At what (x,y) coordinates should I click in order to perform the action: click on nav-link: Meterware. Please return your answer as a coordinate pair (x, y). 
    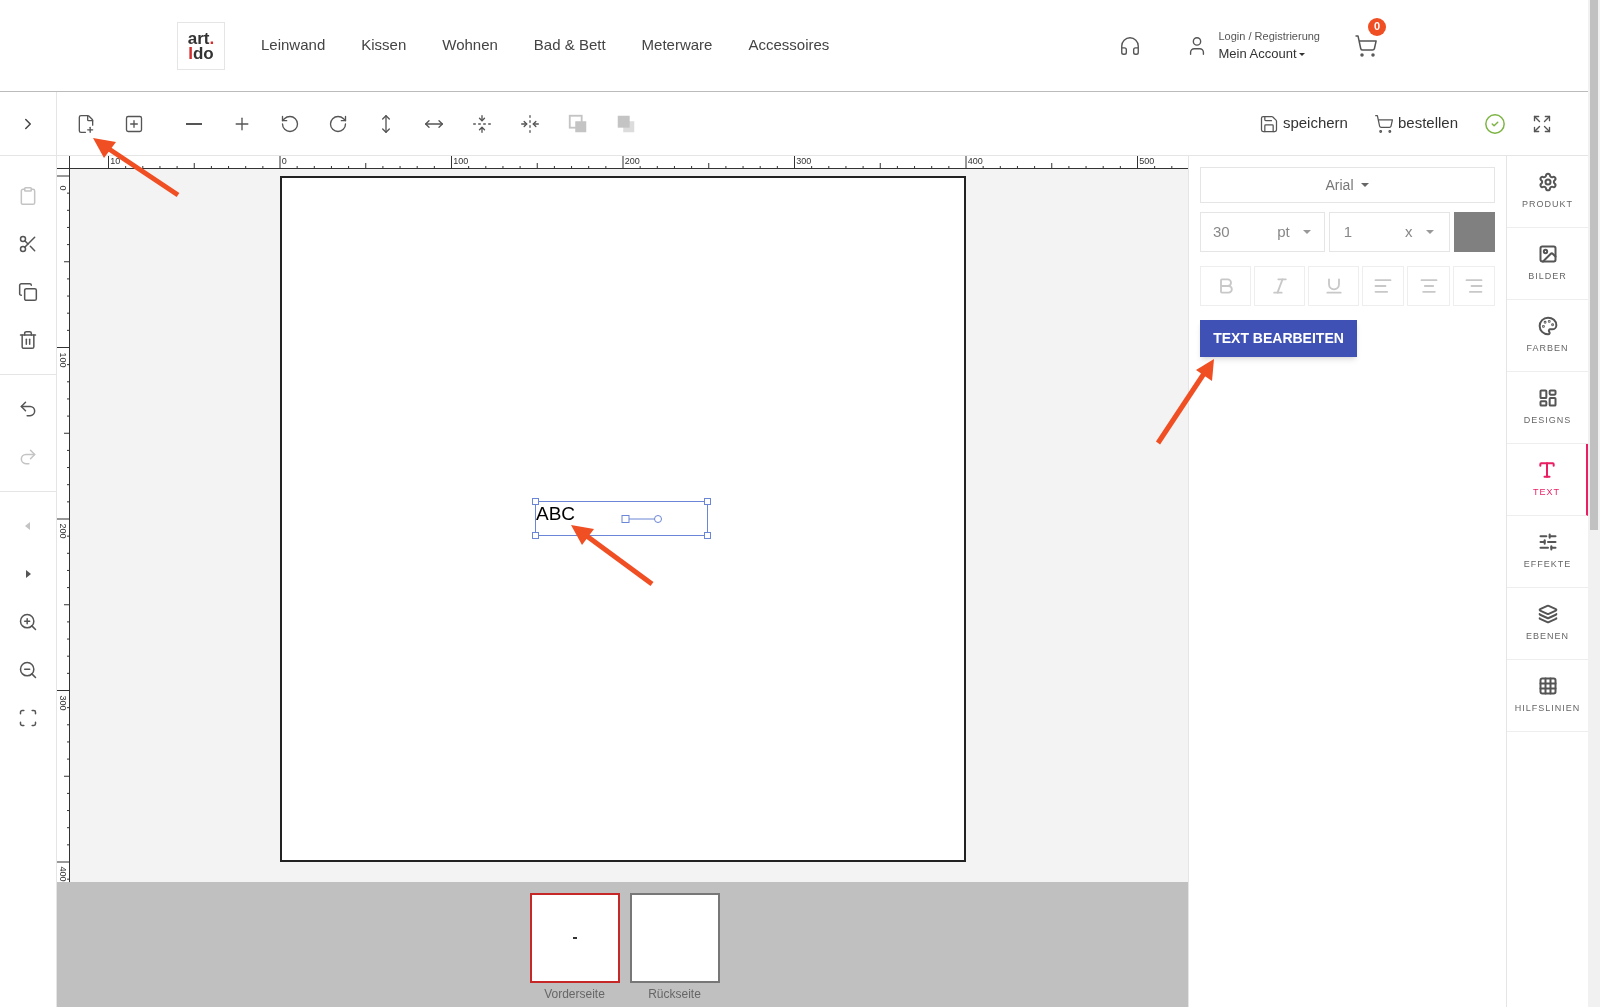
    Looking at the image, I should click on (677, 45).